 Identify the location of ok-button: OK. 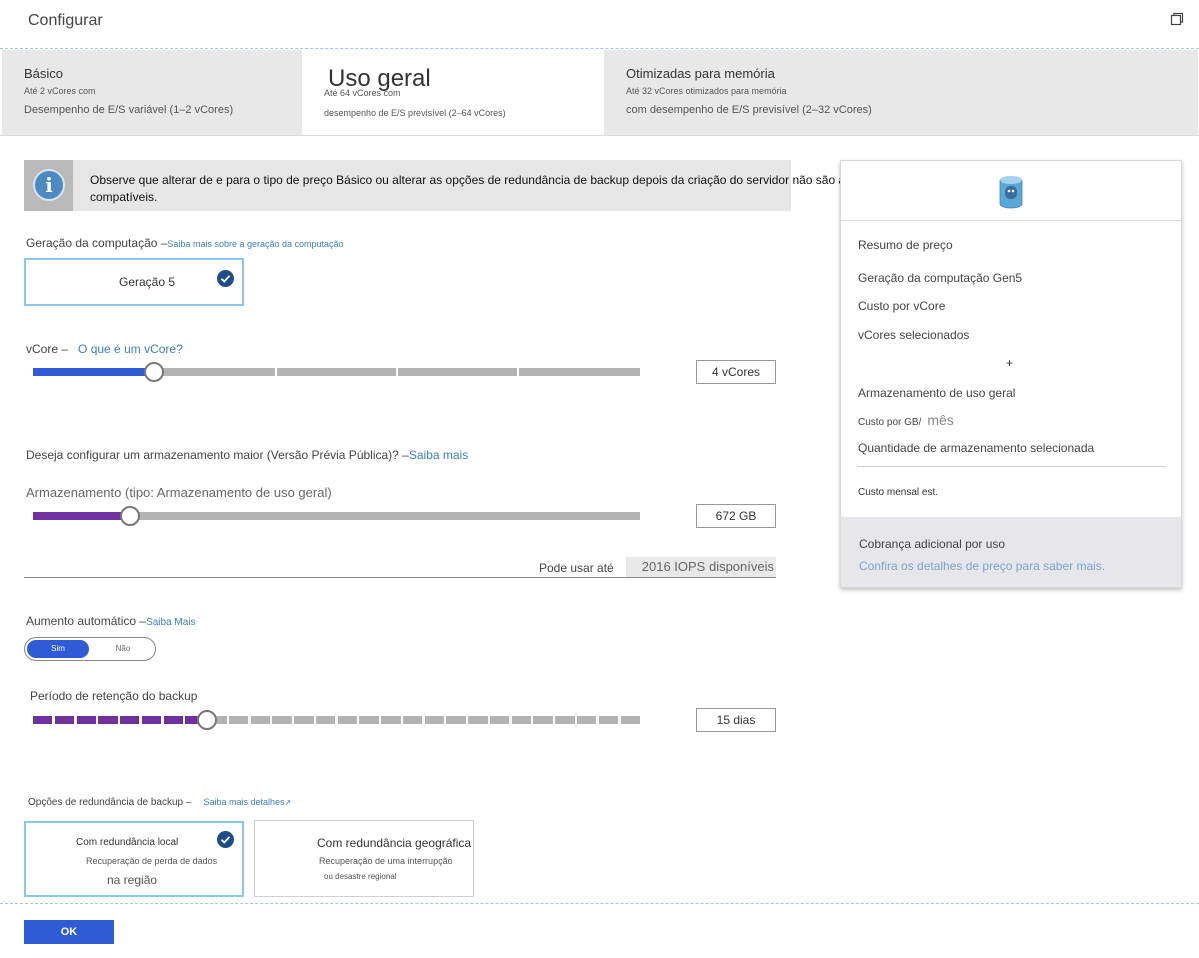
(69, 932).